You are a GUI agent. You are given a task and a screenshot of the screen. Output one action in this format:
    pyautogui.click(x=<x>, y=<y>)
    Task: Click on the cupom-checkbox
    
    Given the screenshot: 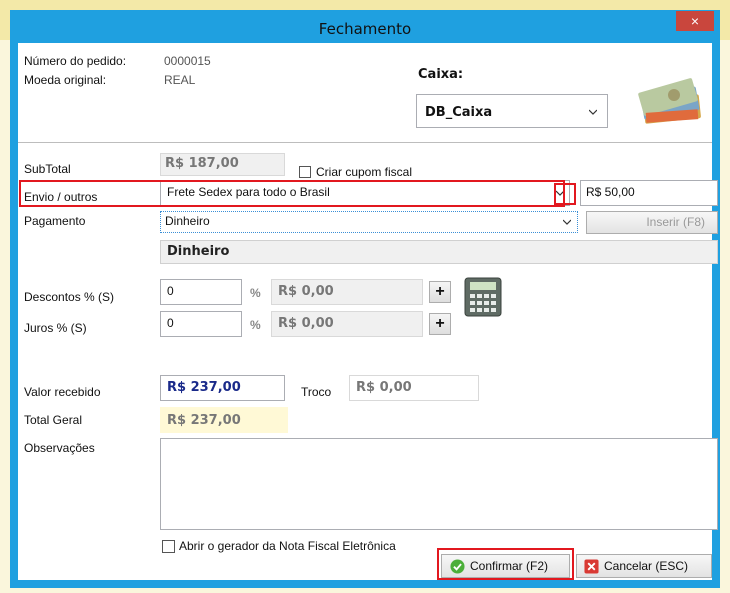 What is the action you would take?
    pyautogui.click(x=305, y=172)
    